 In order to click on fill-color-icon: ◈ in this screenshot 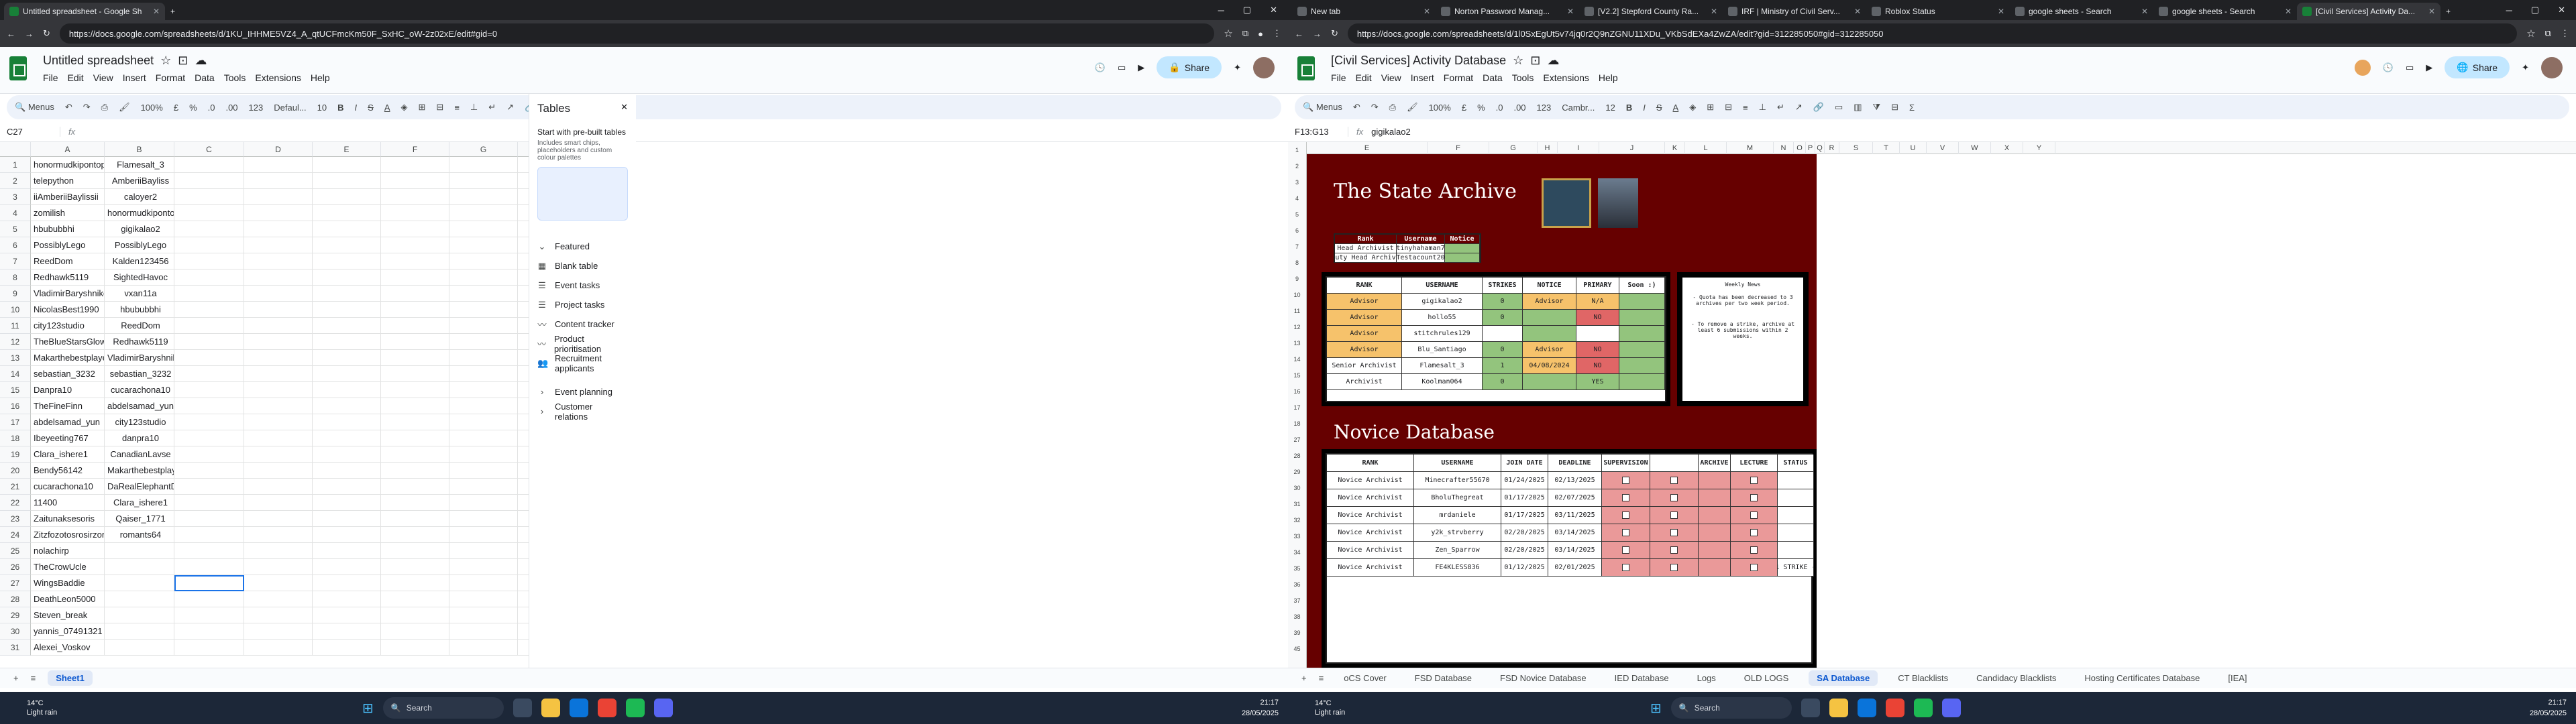, I will do `click(1692, 107)`.